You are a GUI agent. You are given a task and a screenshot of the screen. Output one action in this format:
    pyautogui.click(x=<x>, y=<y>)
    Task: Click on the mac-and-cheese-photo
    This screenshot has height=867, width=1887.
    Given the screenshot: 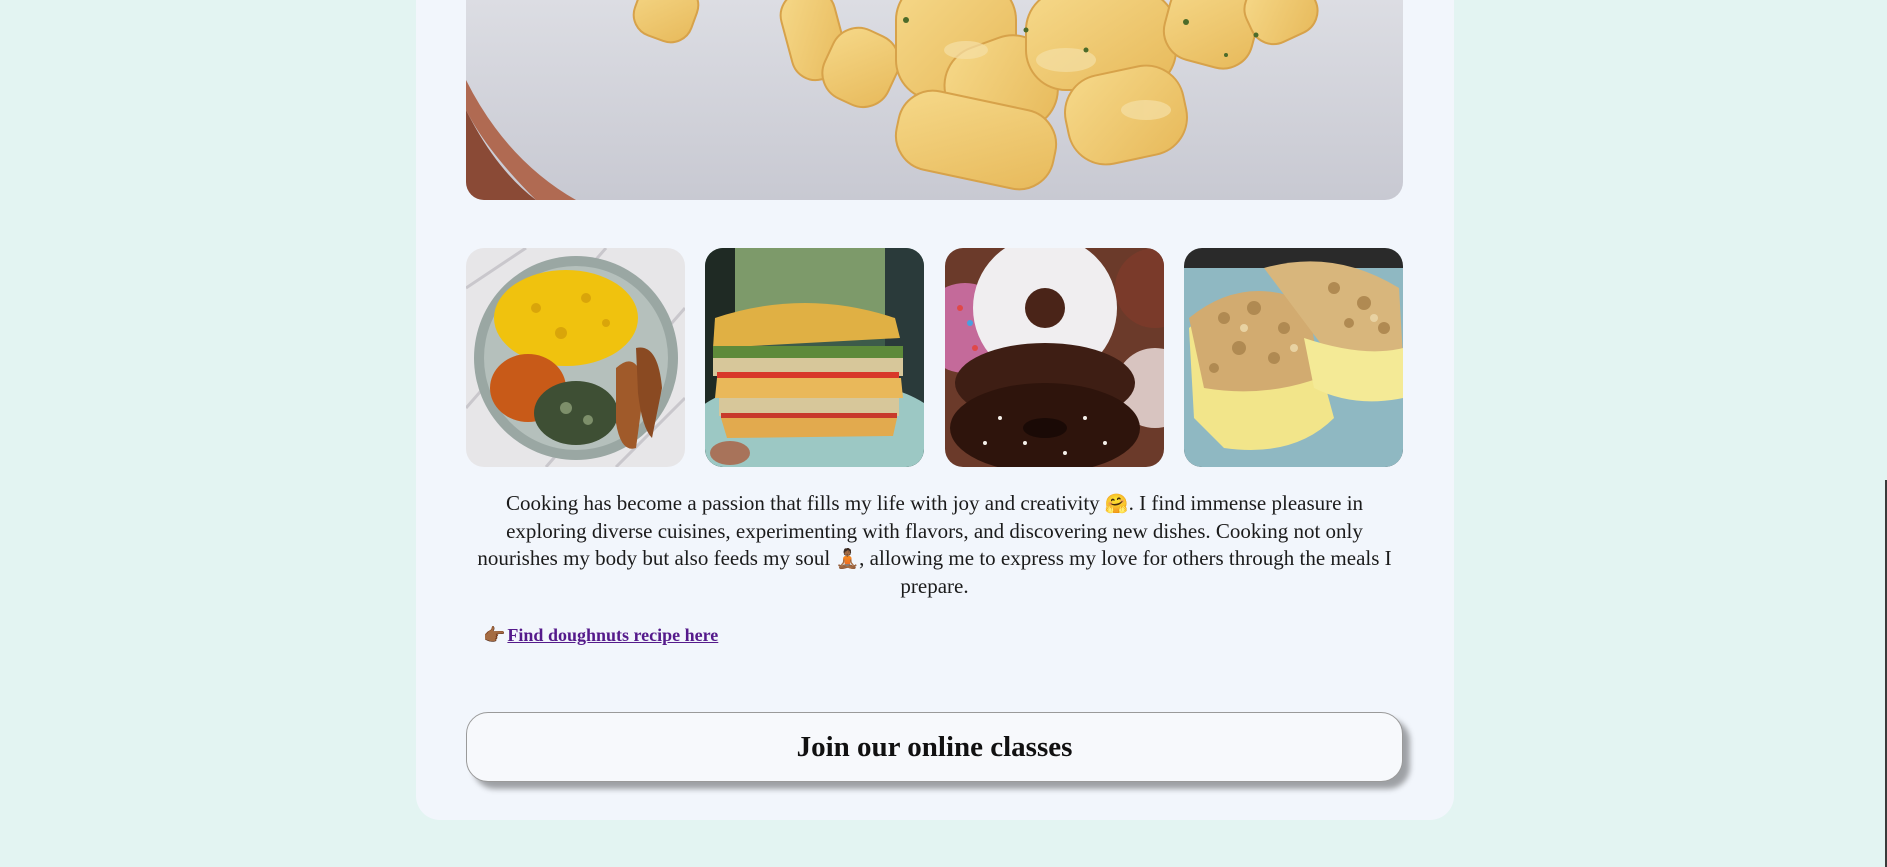 What is the action you would take?
    pyautogui.click(x=934, y=100)
    